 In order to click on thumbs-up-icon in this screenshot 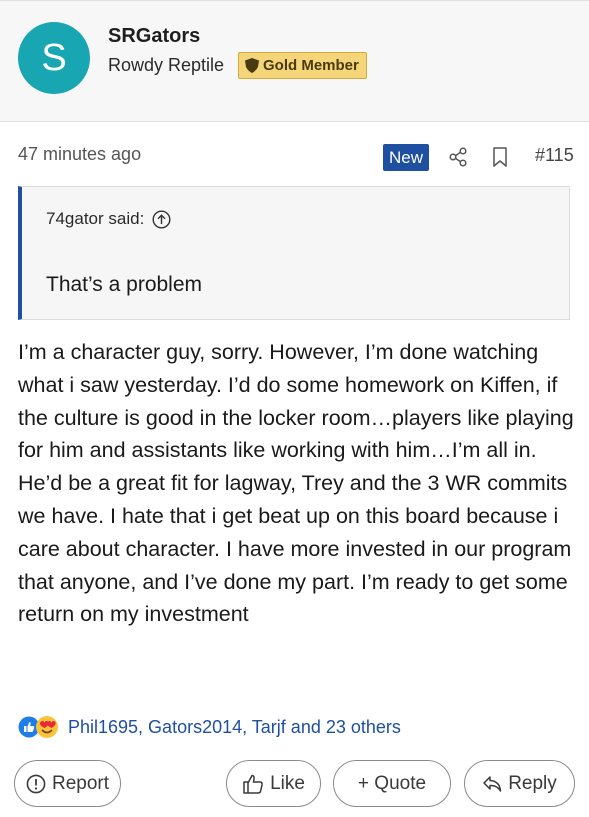, I will do `click(253, 784)`.